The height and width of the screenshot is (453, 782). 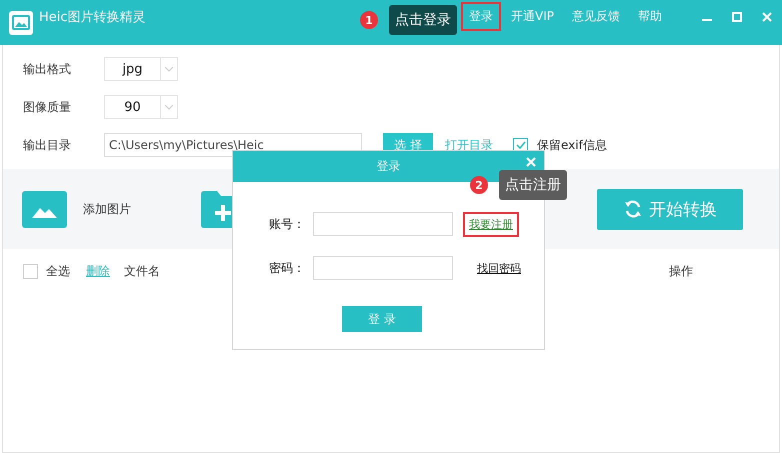 I want to click on start-convert-button: 开始转换, so click(x=670, y=209).